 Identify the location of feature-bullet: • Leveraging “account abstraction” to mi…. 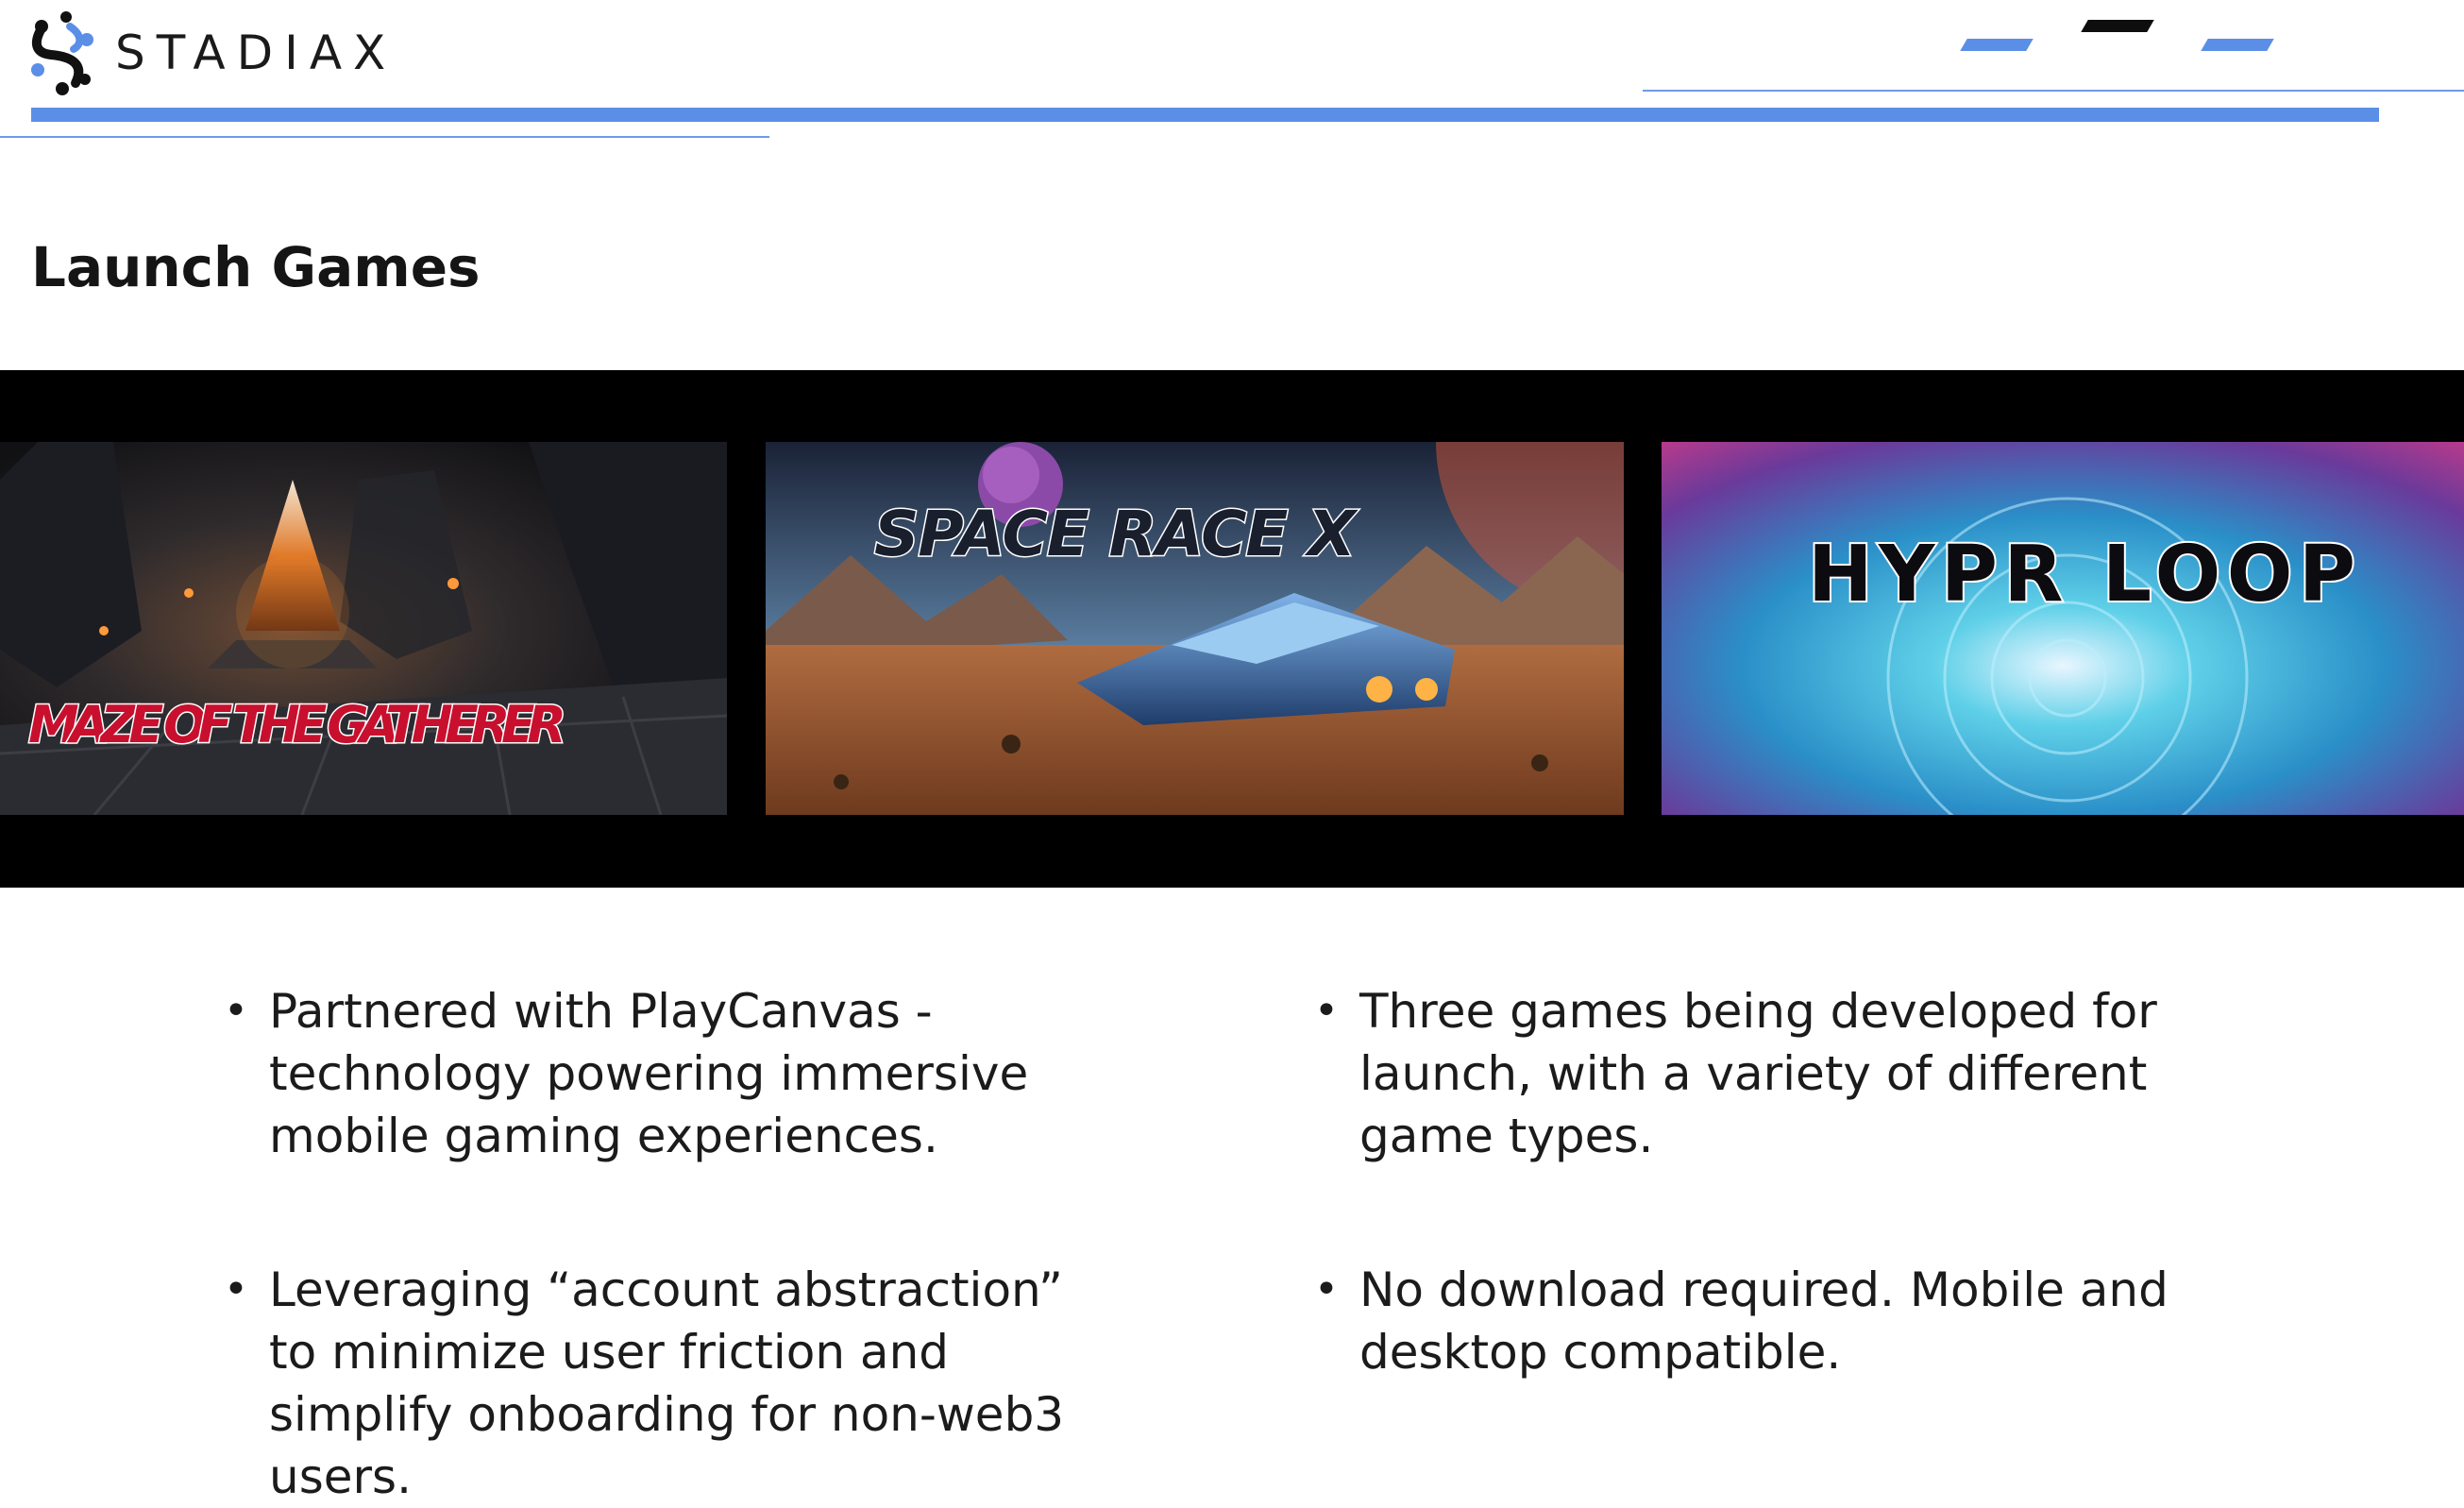
(671, 1384).